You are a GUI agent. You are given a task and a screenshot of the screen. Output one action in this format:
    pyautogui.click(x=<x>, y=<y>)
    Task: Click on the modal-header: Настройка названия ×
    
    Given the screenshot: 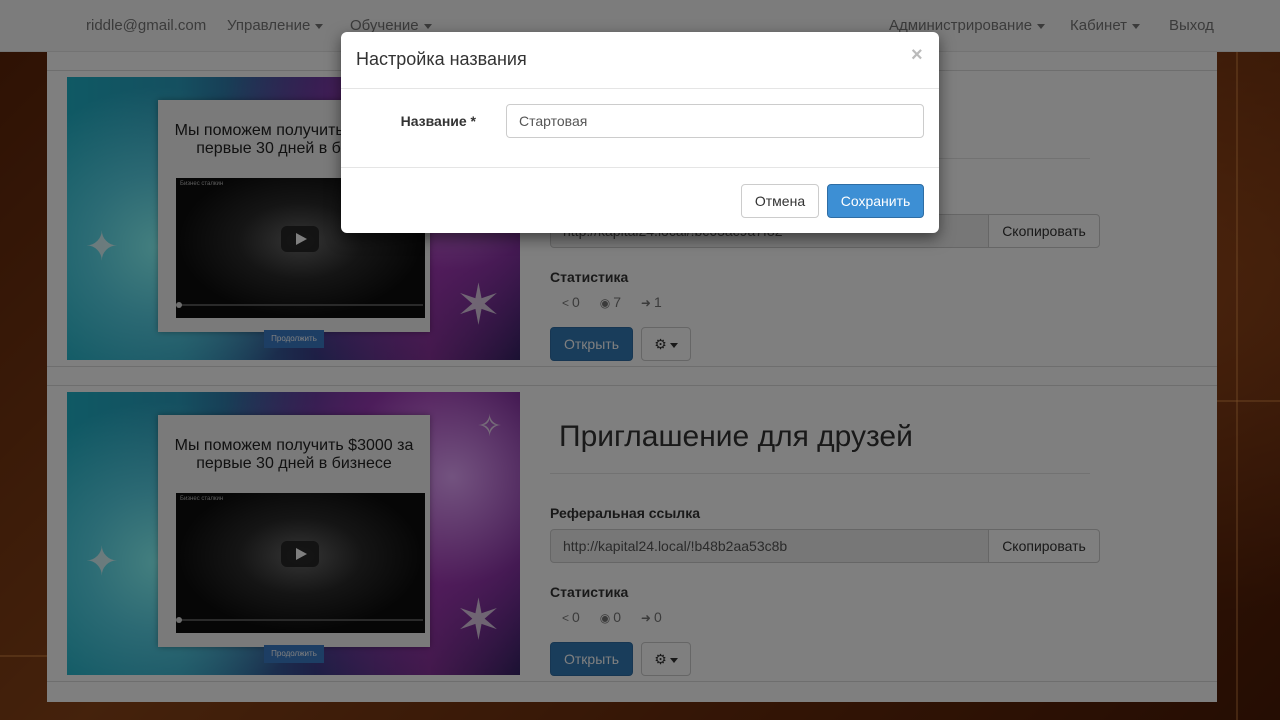 What is the action you would take?
    pyautogui.click(x=640, y=60)
    